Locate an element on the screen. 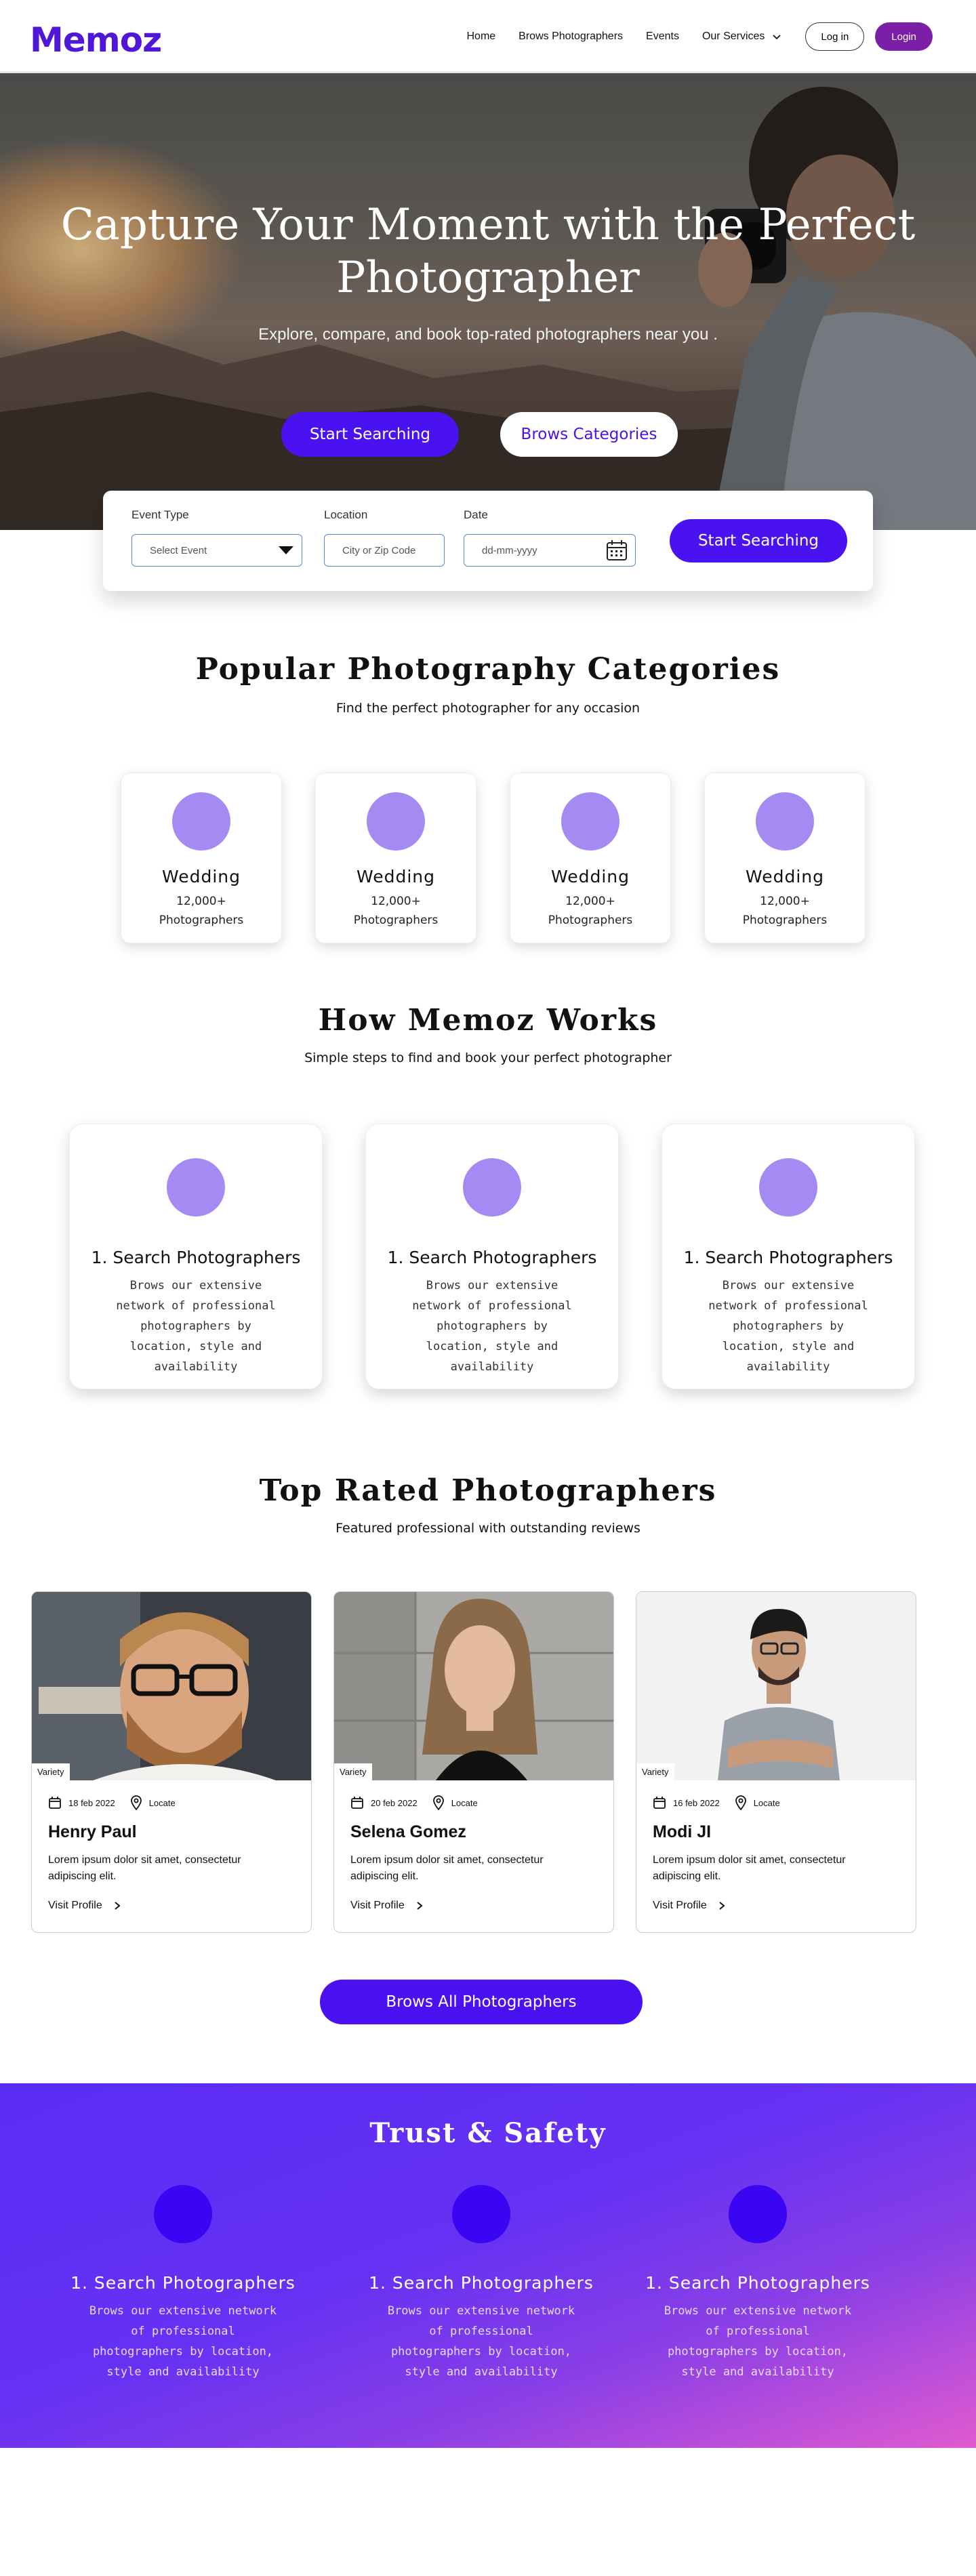 The height and width of the screenshot is (2576, 976). brows-all-photographers-button: Brows All Photographers is located at coordinates (482, 2002).